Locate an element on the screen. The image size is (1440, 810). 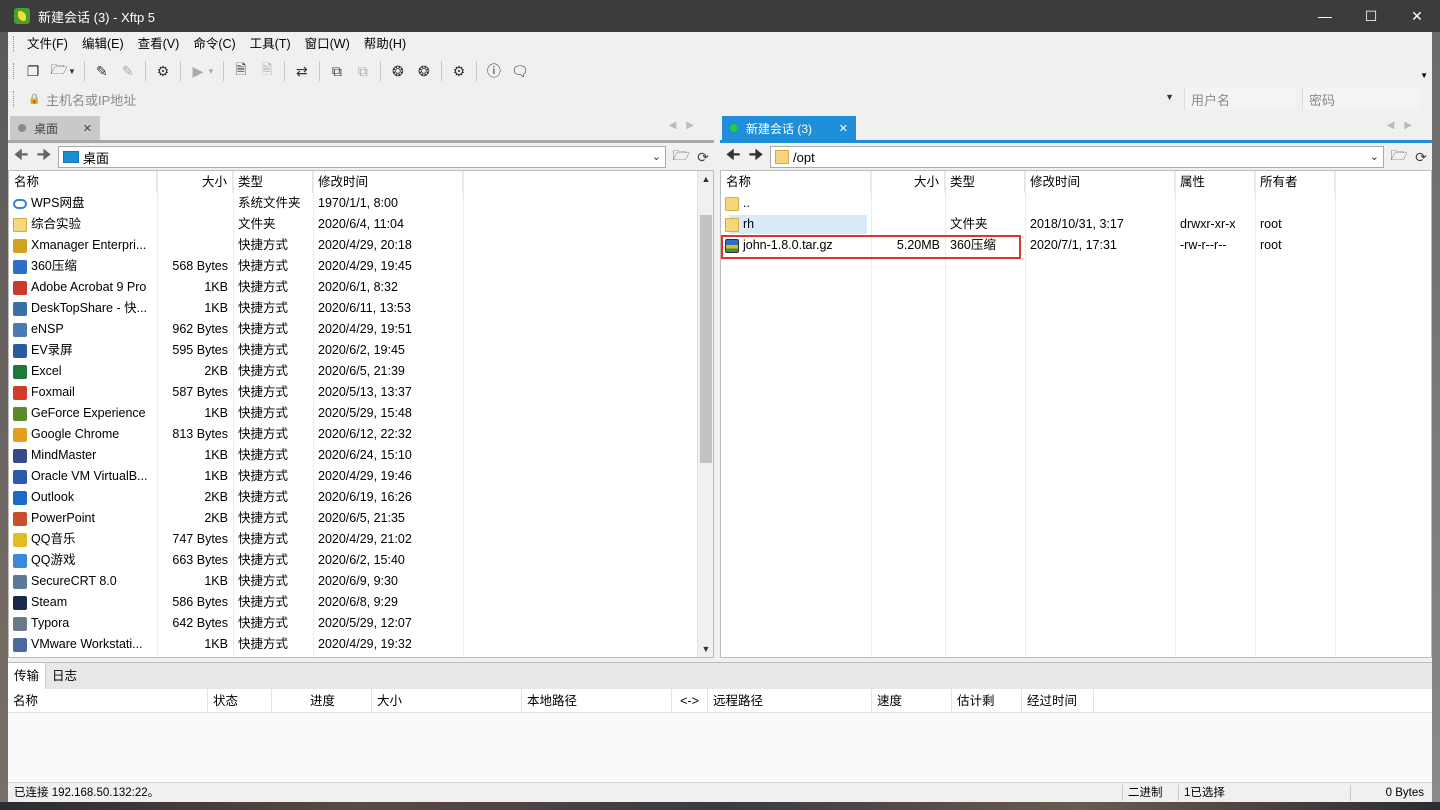
toolbar-overflow-icon: ▼ is located at coordinates (1424, 75).